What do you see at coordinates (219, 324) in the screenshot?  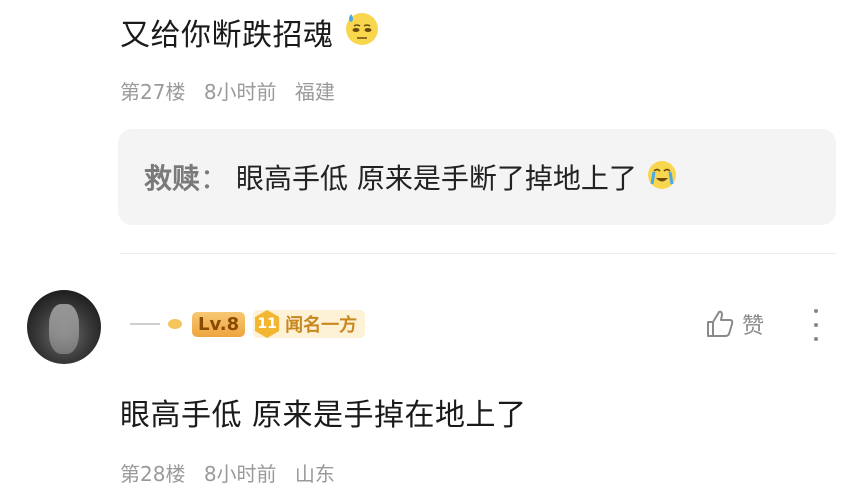 I see `level-badge: Lv.8` at bounding box center [219, 324].